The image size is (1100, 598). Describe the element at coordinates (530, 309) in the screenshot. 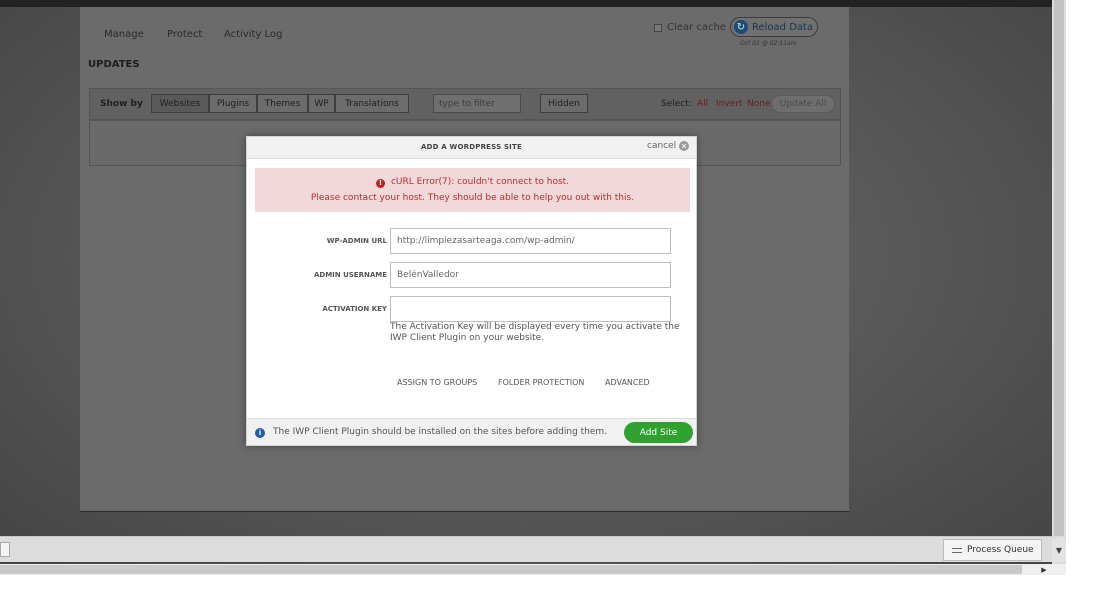

I see `activation-key-input` at that location.